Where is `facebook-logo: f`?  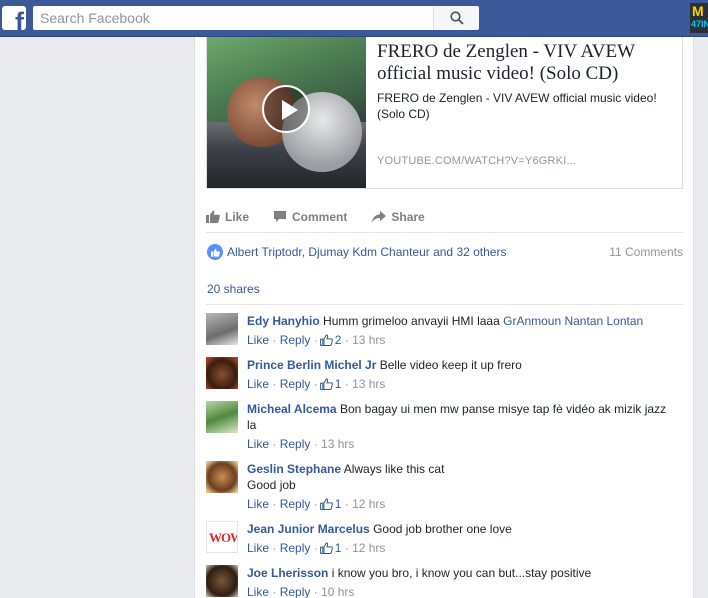 facebook-logo: f is located at coordinates (14, 18).